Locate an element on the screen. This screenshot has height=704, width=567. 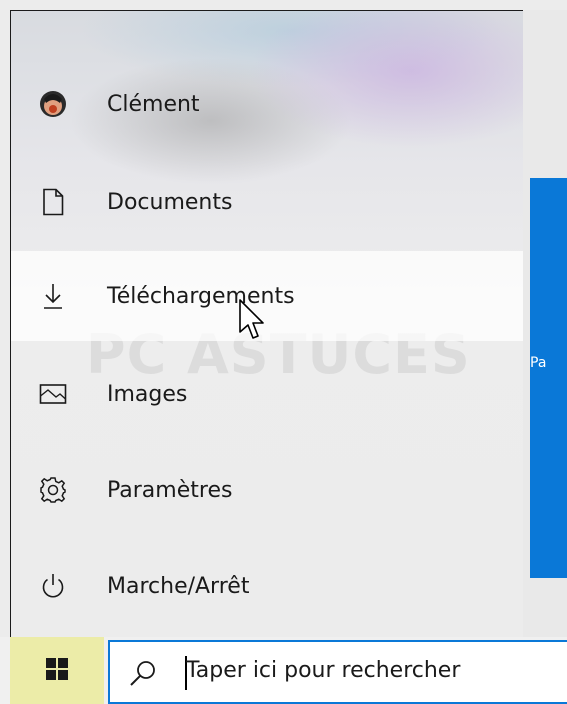
start-menu-item-label: Images is located at coordinates (147, 394).